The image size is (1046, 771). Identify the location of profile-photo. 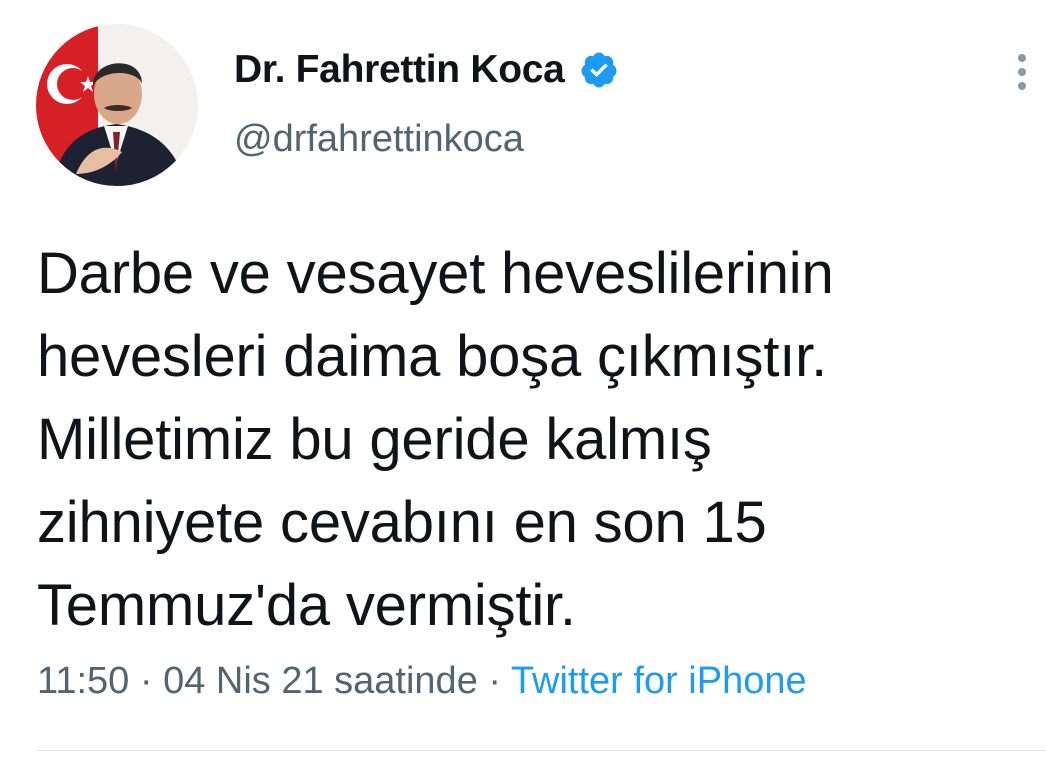
(117, 105).